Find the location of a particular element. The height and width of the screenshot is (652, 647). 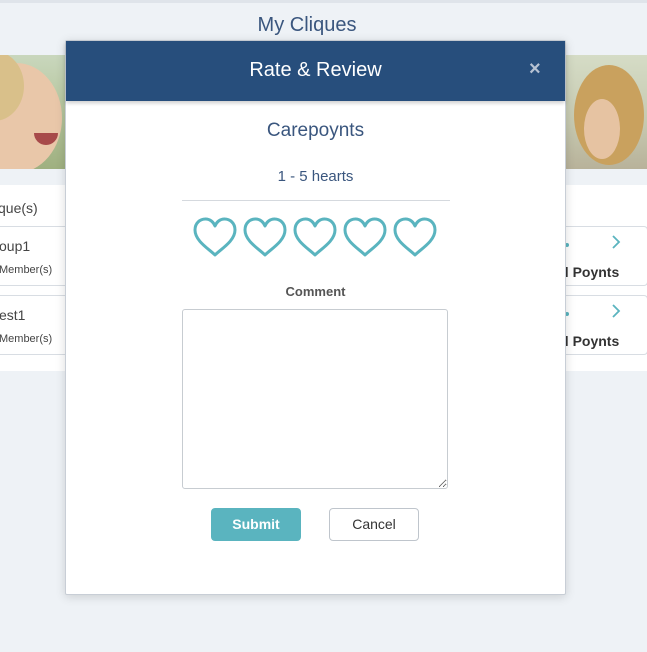

comment-label: Comment is located at coordinates (315, 291).